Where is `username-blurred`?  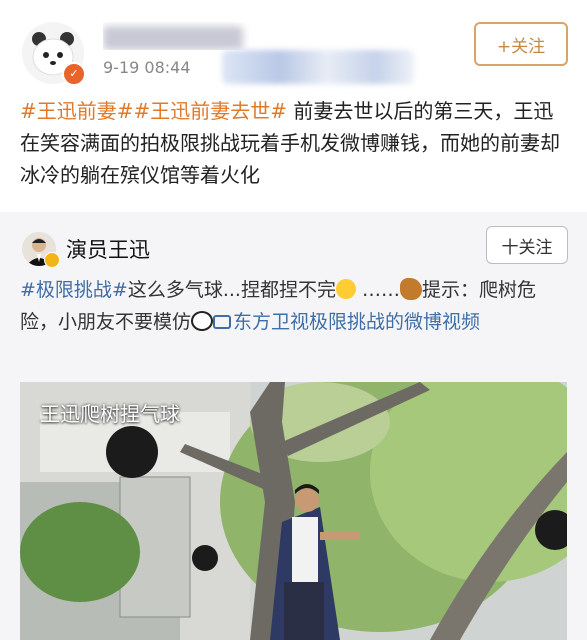 username-blurred is located at coordinates (183, 36).